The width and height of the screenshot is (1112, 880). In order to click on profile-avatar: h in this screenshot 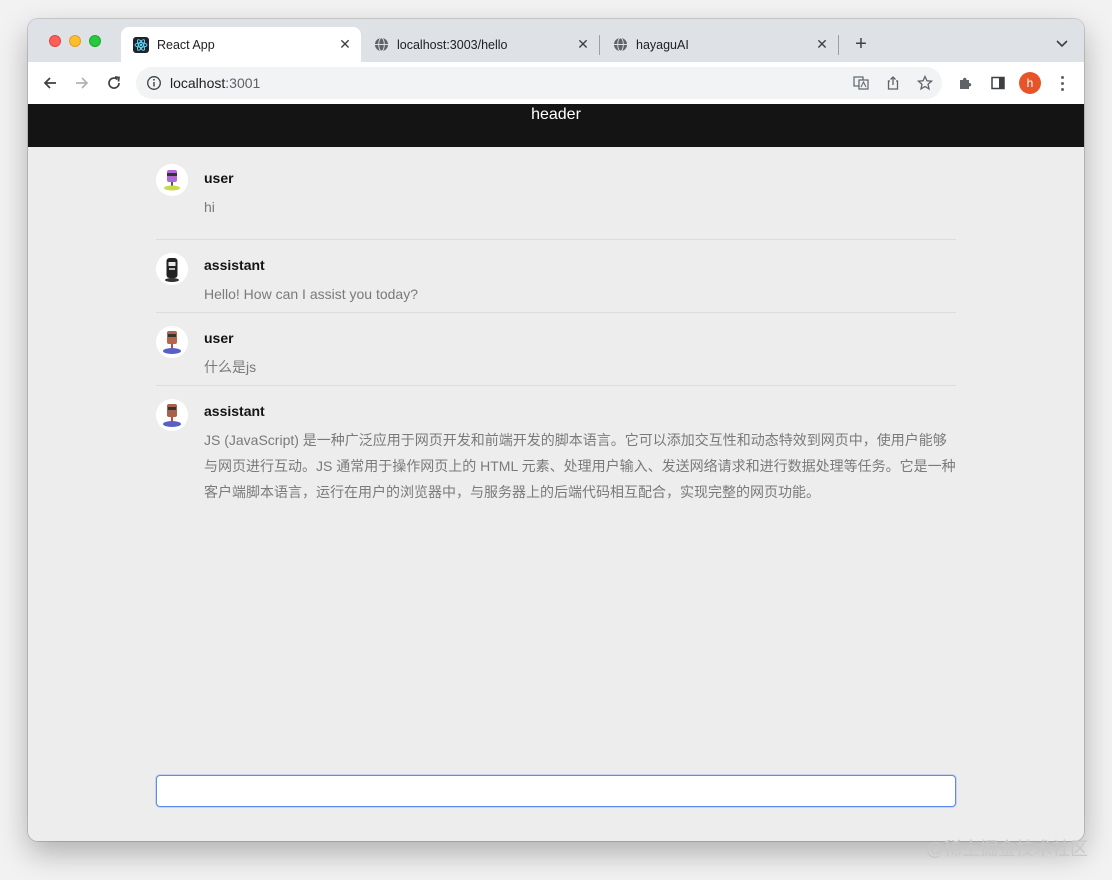, I will do `click(1030, 83)`.